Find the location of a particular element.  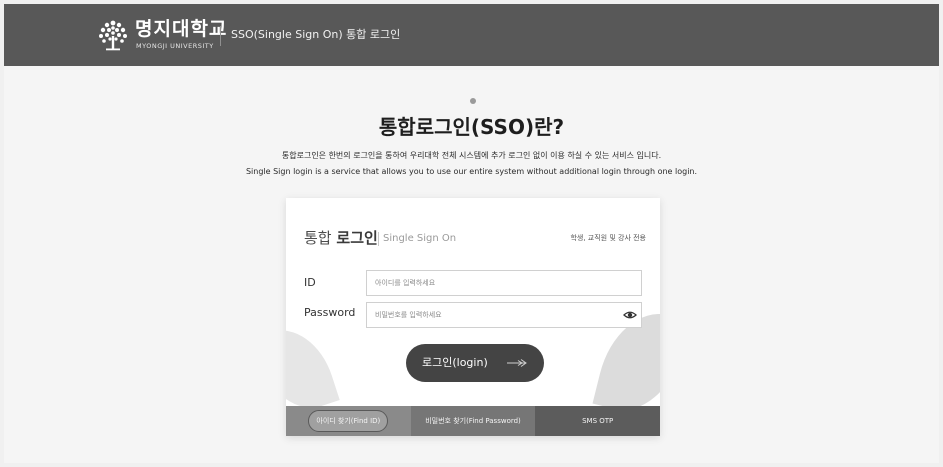

header-title: SSO(Single Sign On) 통합 로그인 is located at coordinates (316, 34).